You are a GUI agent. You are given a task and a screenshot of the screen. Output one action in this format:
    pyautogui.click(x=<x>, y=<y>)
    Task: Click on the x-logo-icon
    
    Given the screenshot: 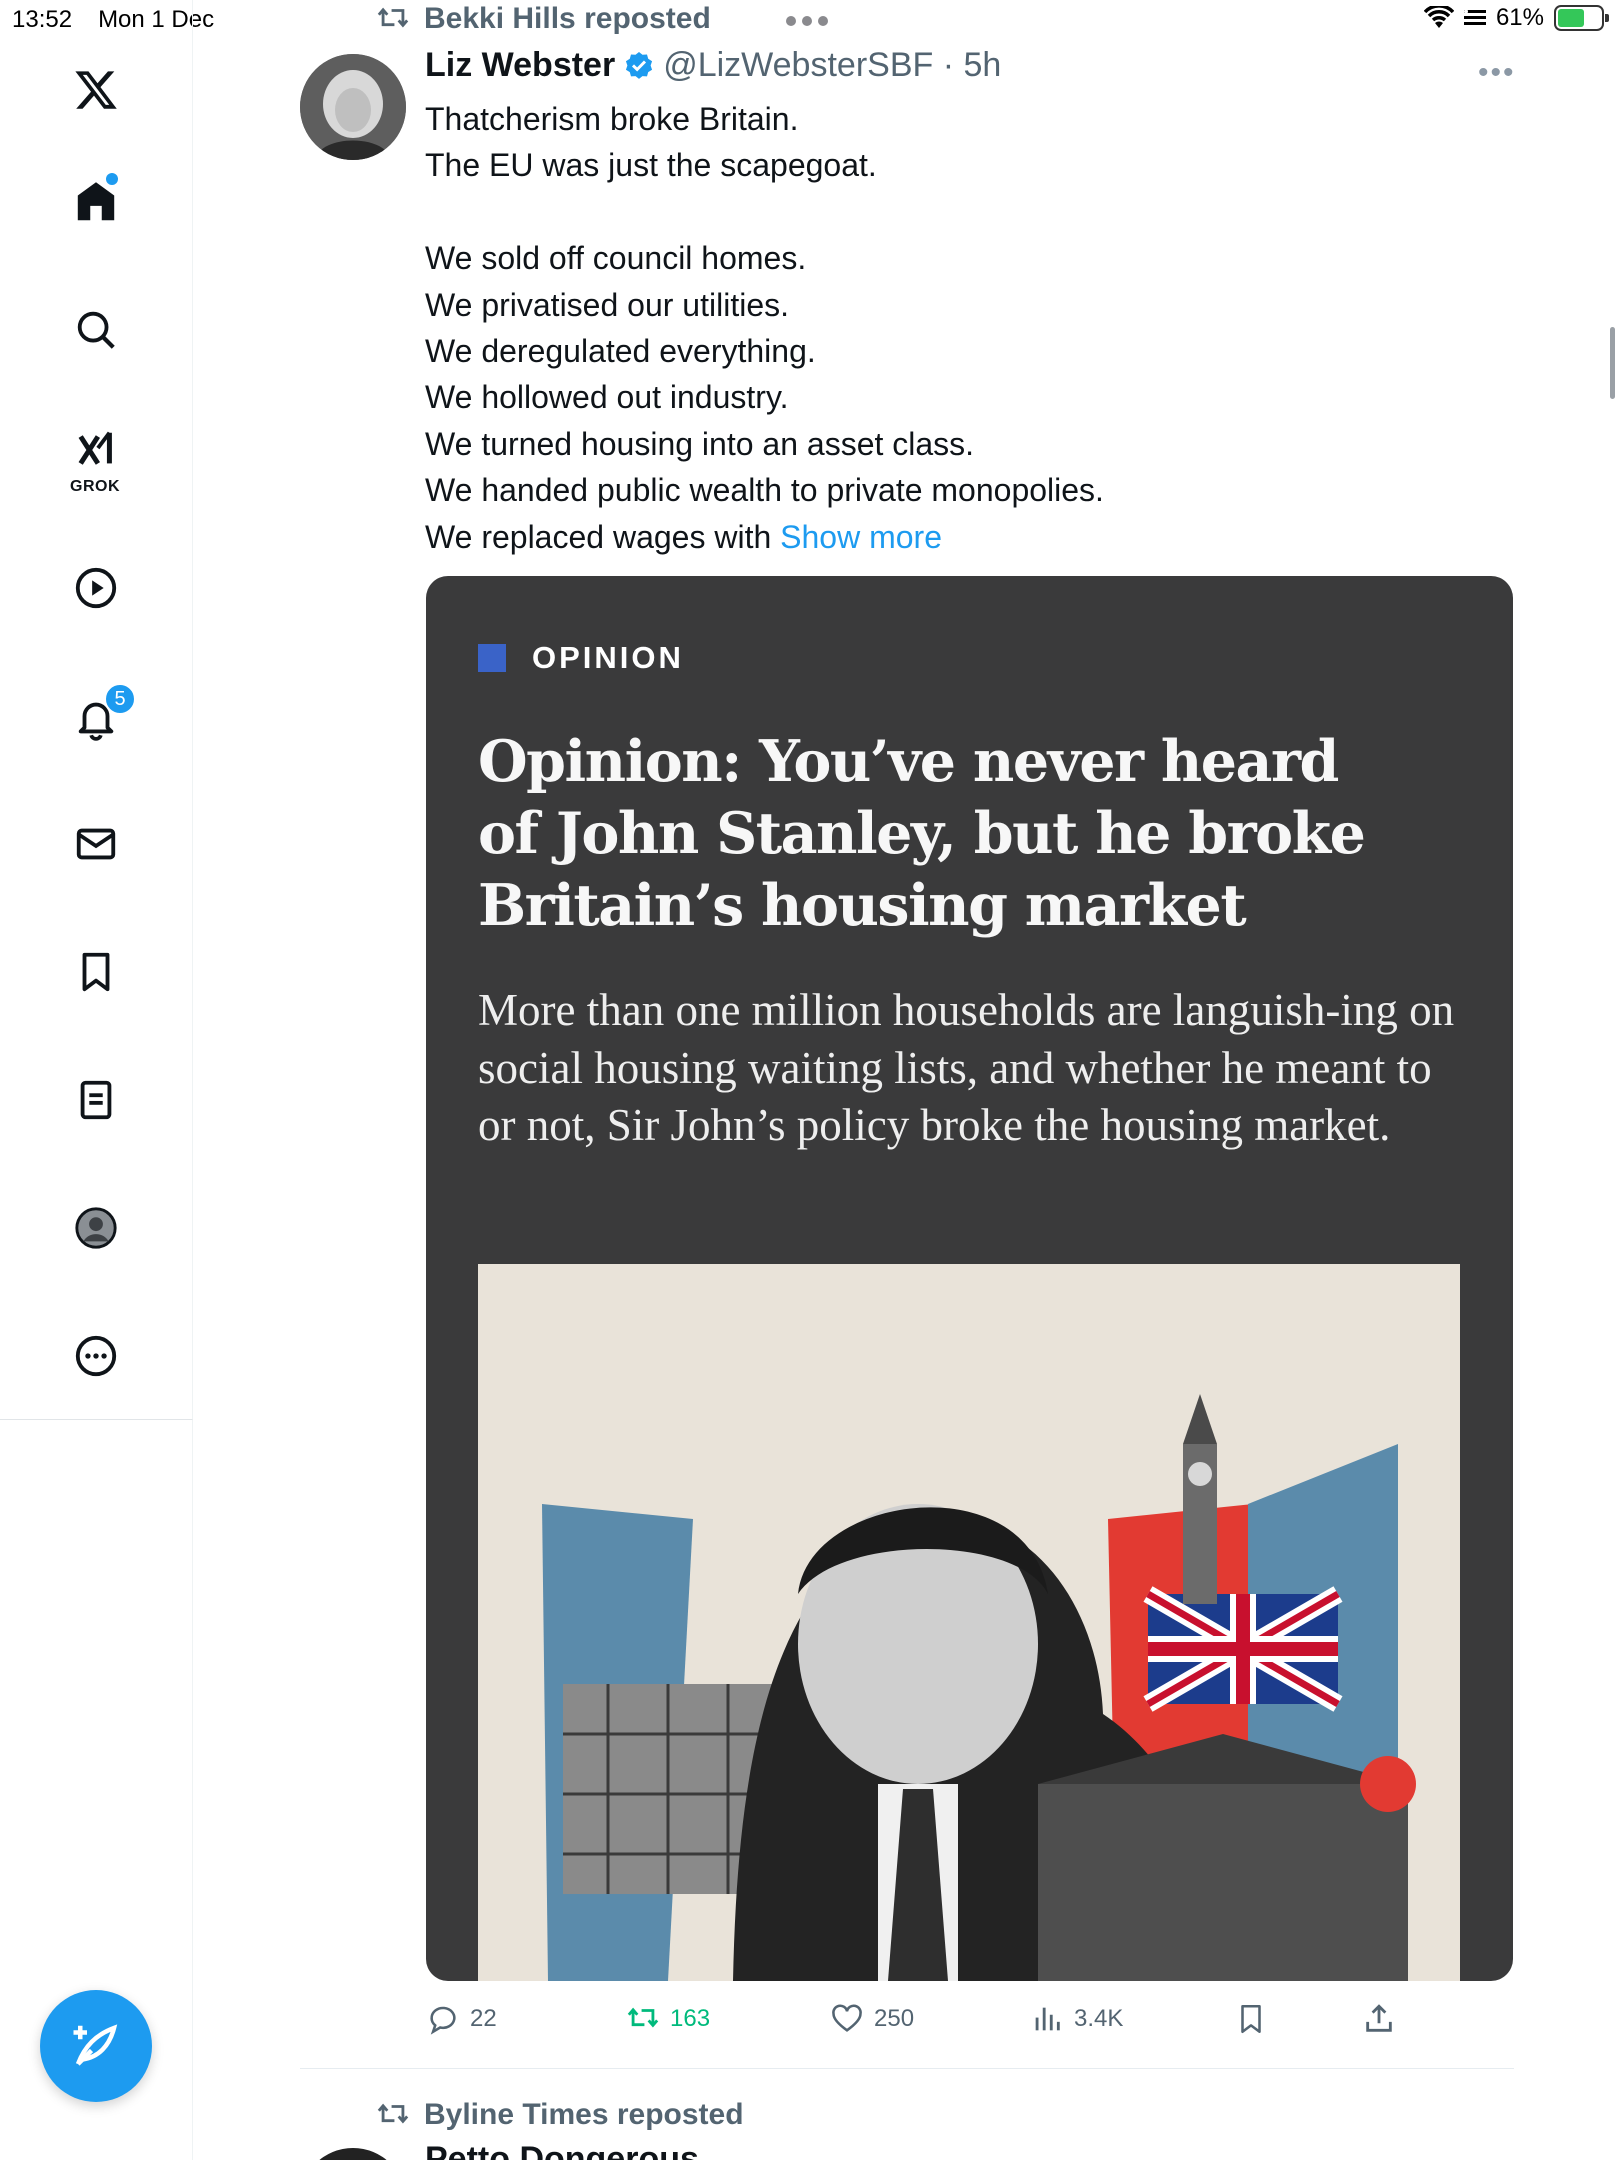 What is the action you would take?
    pyautogui.click(x=96, y=90)
    